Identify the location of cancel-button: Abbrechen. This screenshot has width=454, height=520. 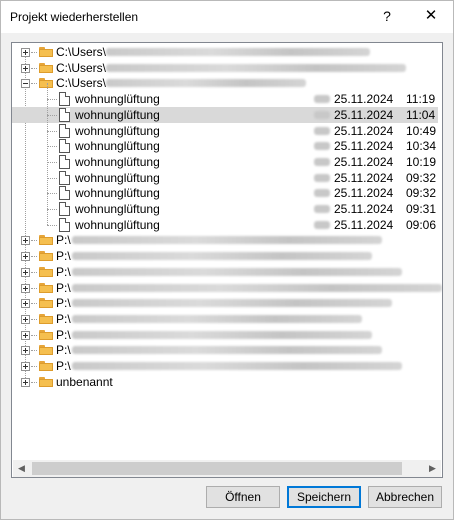
(405, 497).